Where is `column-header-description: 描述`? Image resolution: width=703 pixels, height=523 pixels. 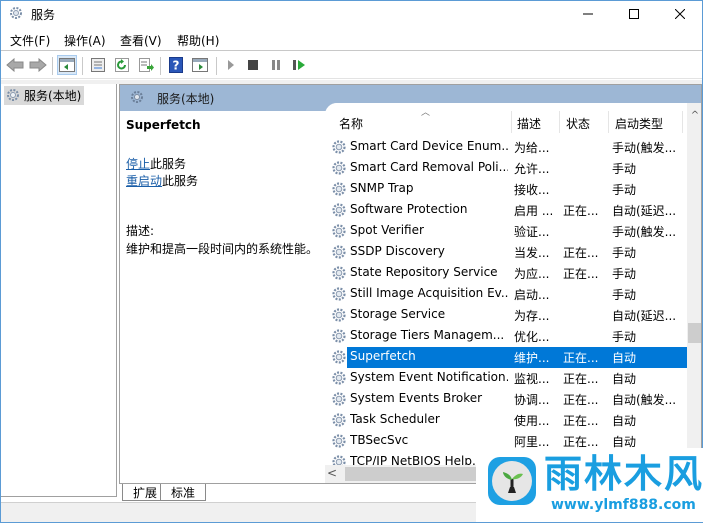 column-header-description: 描述 is located at coordinates (529, 123).